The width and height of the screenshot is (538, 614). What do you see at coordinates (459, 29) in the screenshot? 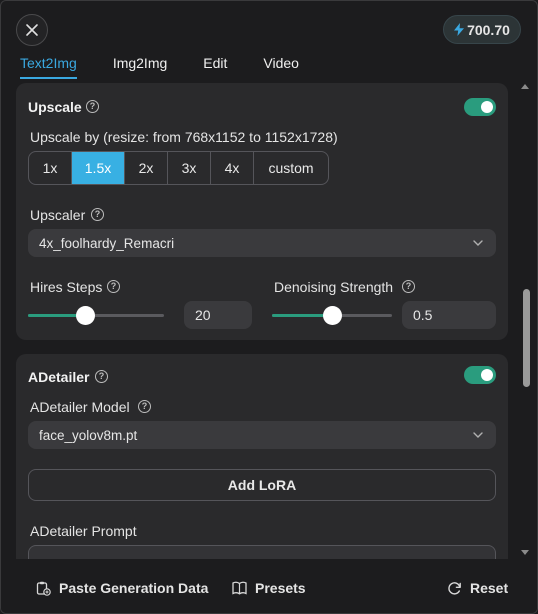
I see `lightning-icon` at bounding box center [459, 29].